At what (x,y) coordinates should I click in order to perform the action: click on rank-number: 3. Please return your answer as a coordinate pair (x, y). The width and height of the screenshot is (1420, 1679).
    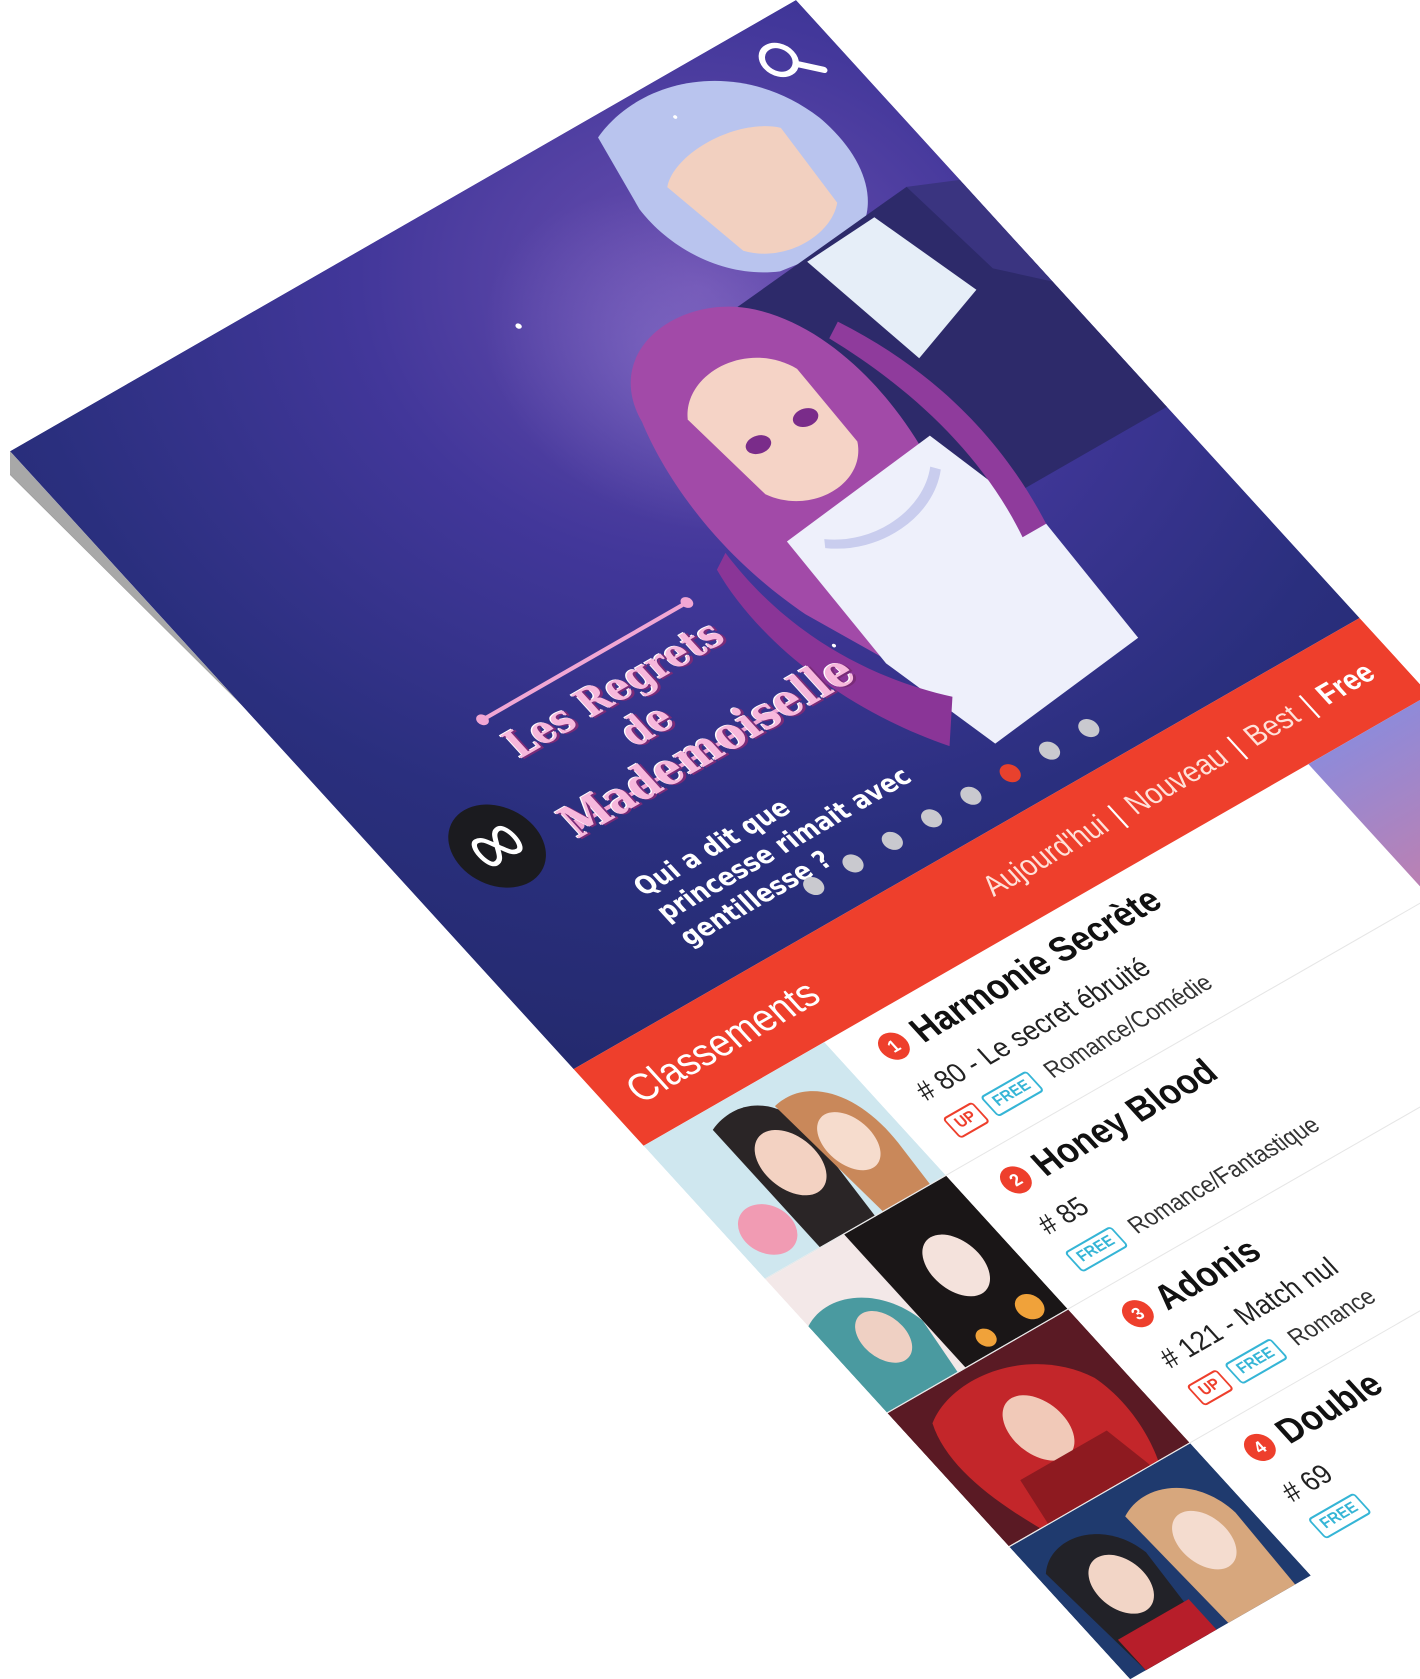
    Looking at the image, I should click on (1138, 1314).